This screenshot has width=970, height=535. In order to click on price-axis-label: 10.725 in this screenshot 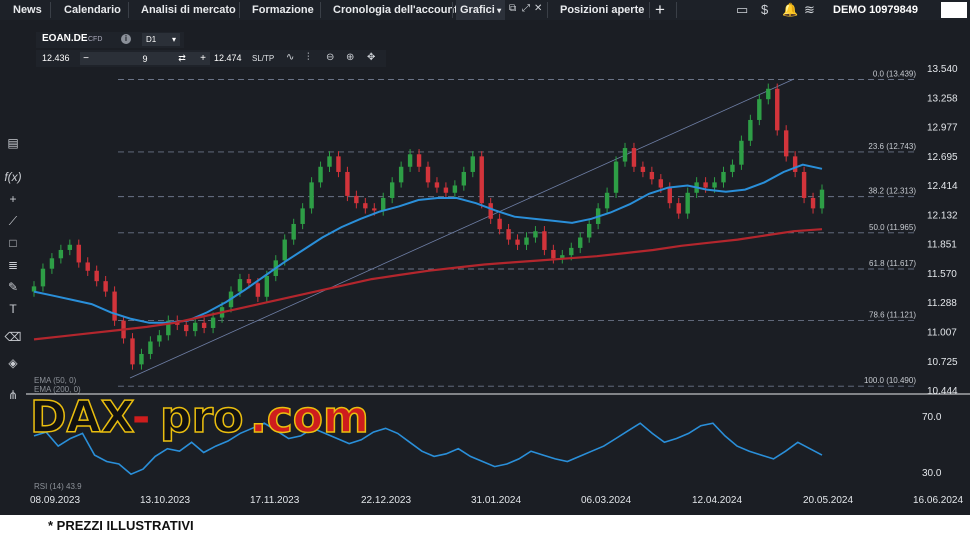, I will do `click(942, 362)`.